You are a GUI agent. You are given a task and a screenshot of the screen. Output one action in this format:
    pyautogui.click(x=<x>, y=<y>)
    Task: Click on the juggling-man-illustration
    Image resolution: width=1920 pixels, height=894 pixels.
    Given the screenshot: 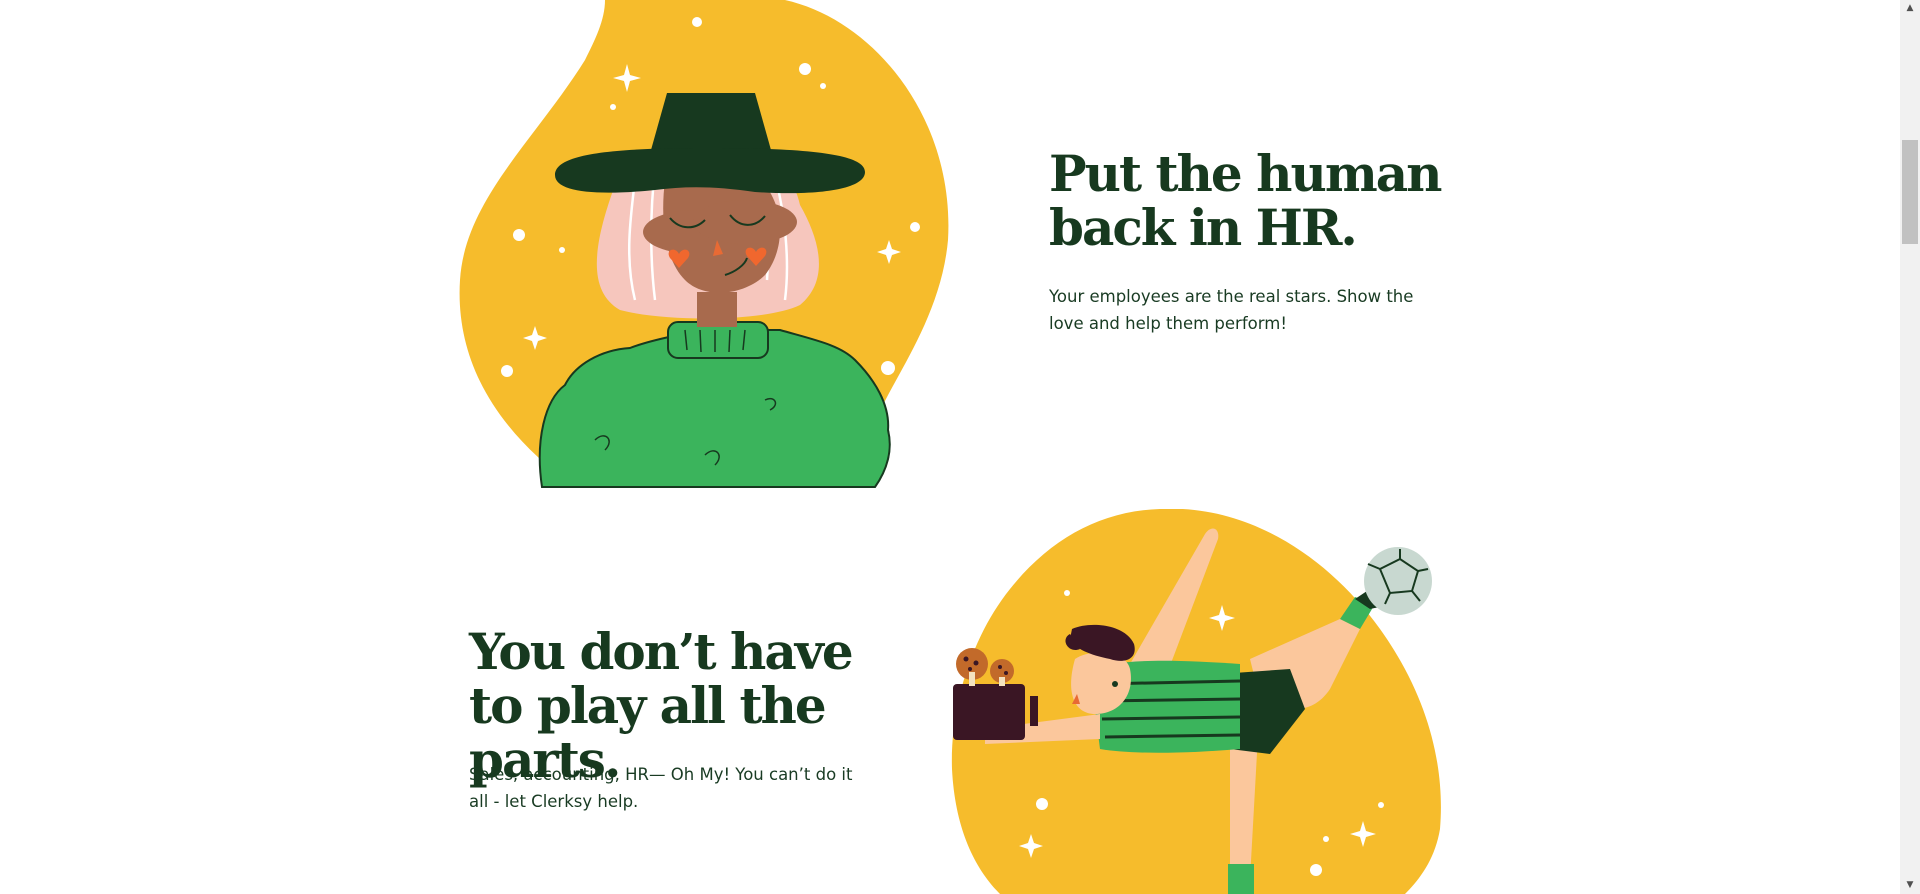 What is the action you would take?
    pyautogui.click(x=1200, y=701)
    